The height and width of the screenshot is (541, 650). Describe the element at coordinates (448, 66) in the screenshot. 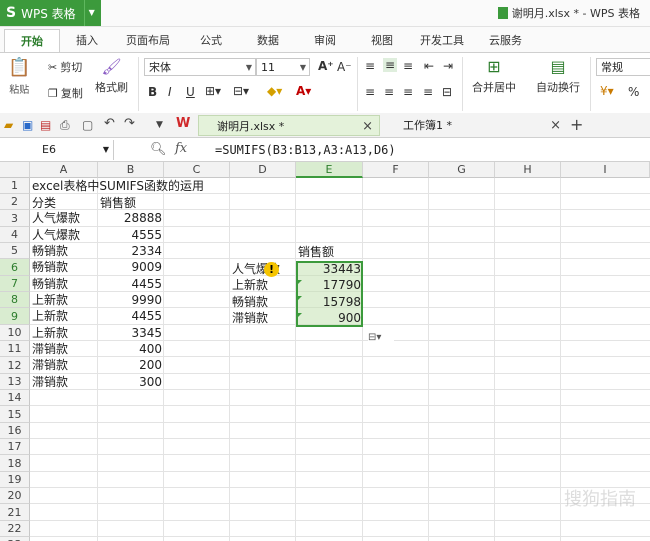

I see `indent-increase-icon: ⇥` at that location.